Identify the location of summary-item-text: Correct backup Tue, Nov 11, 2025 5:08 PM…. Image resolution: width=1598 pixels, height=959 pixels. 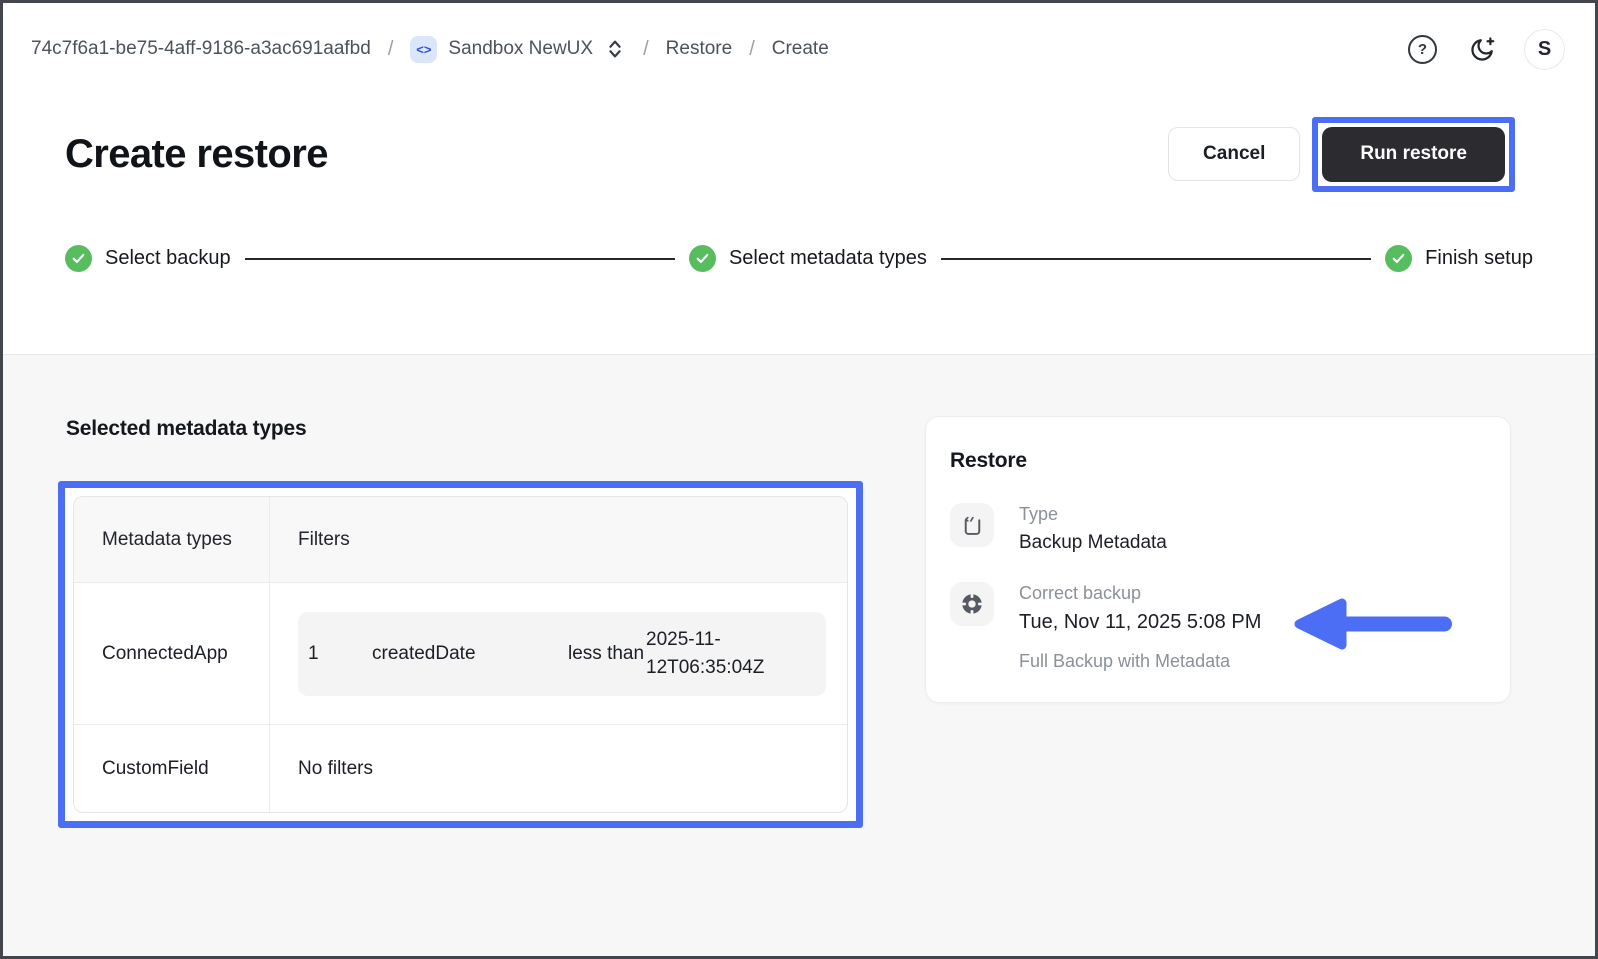
(1140, 627).